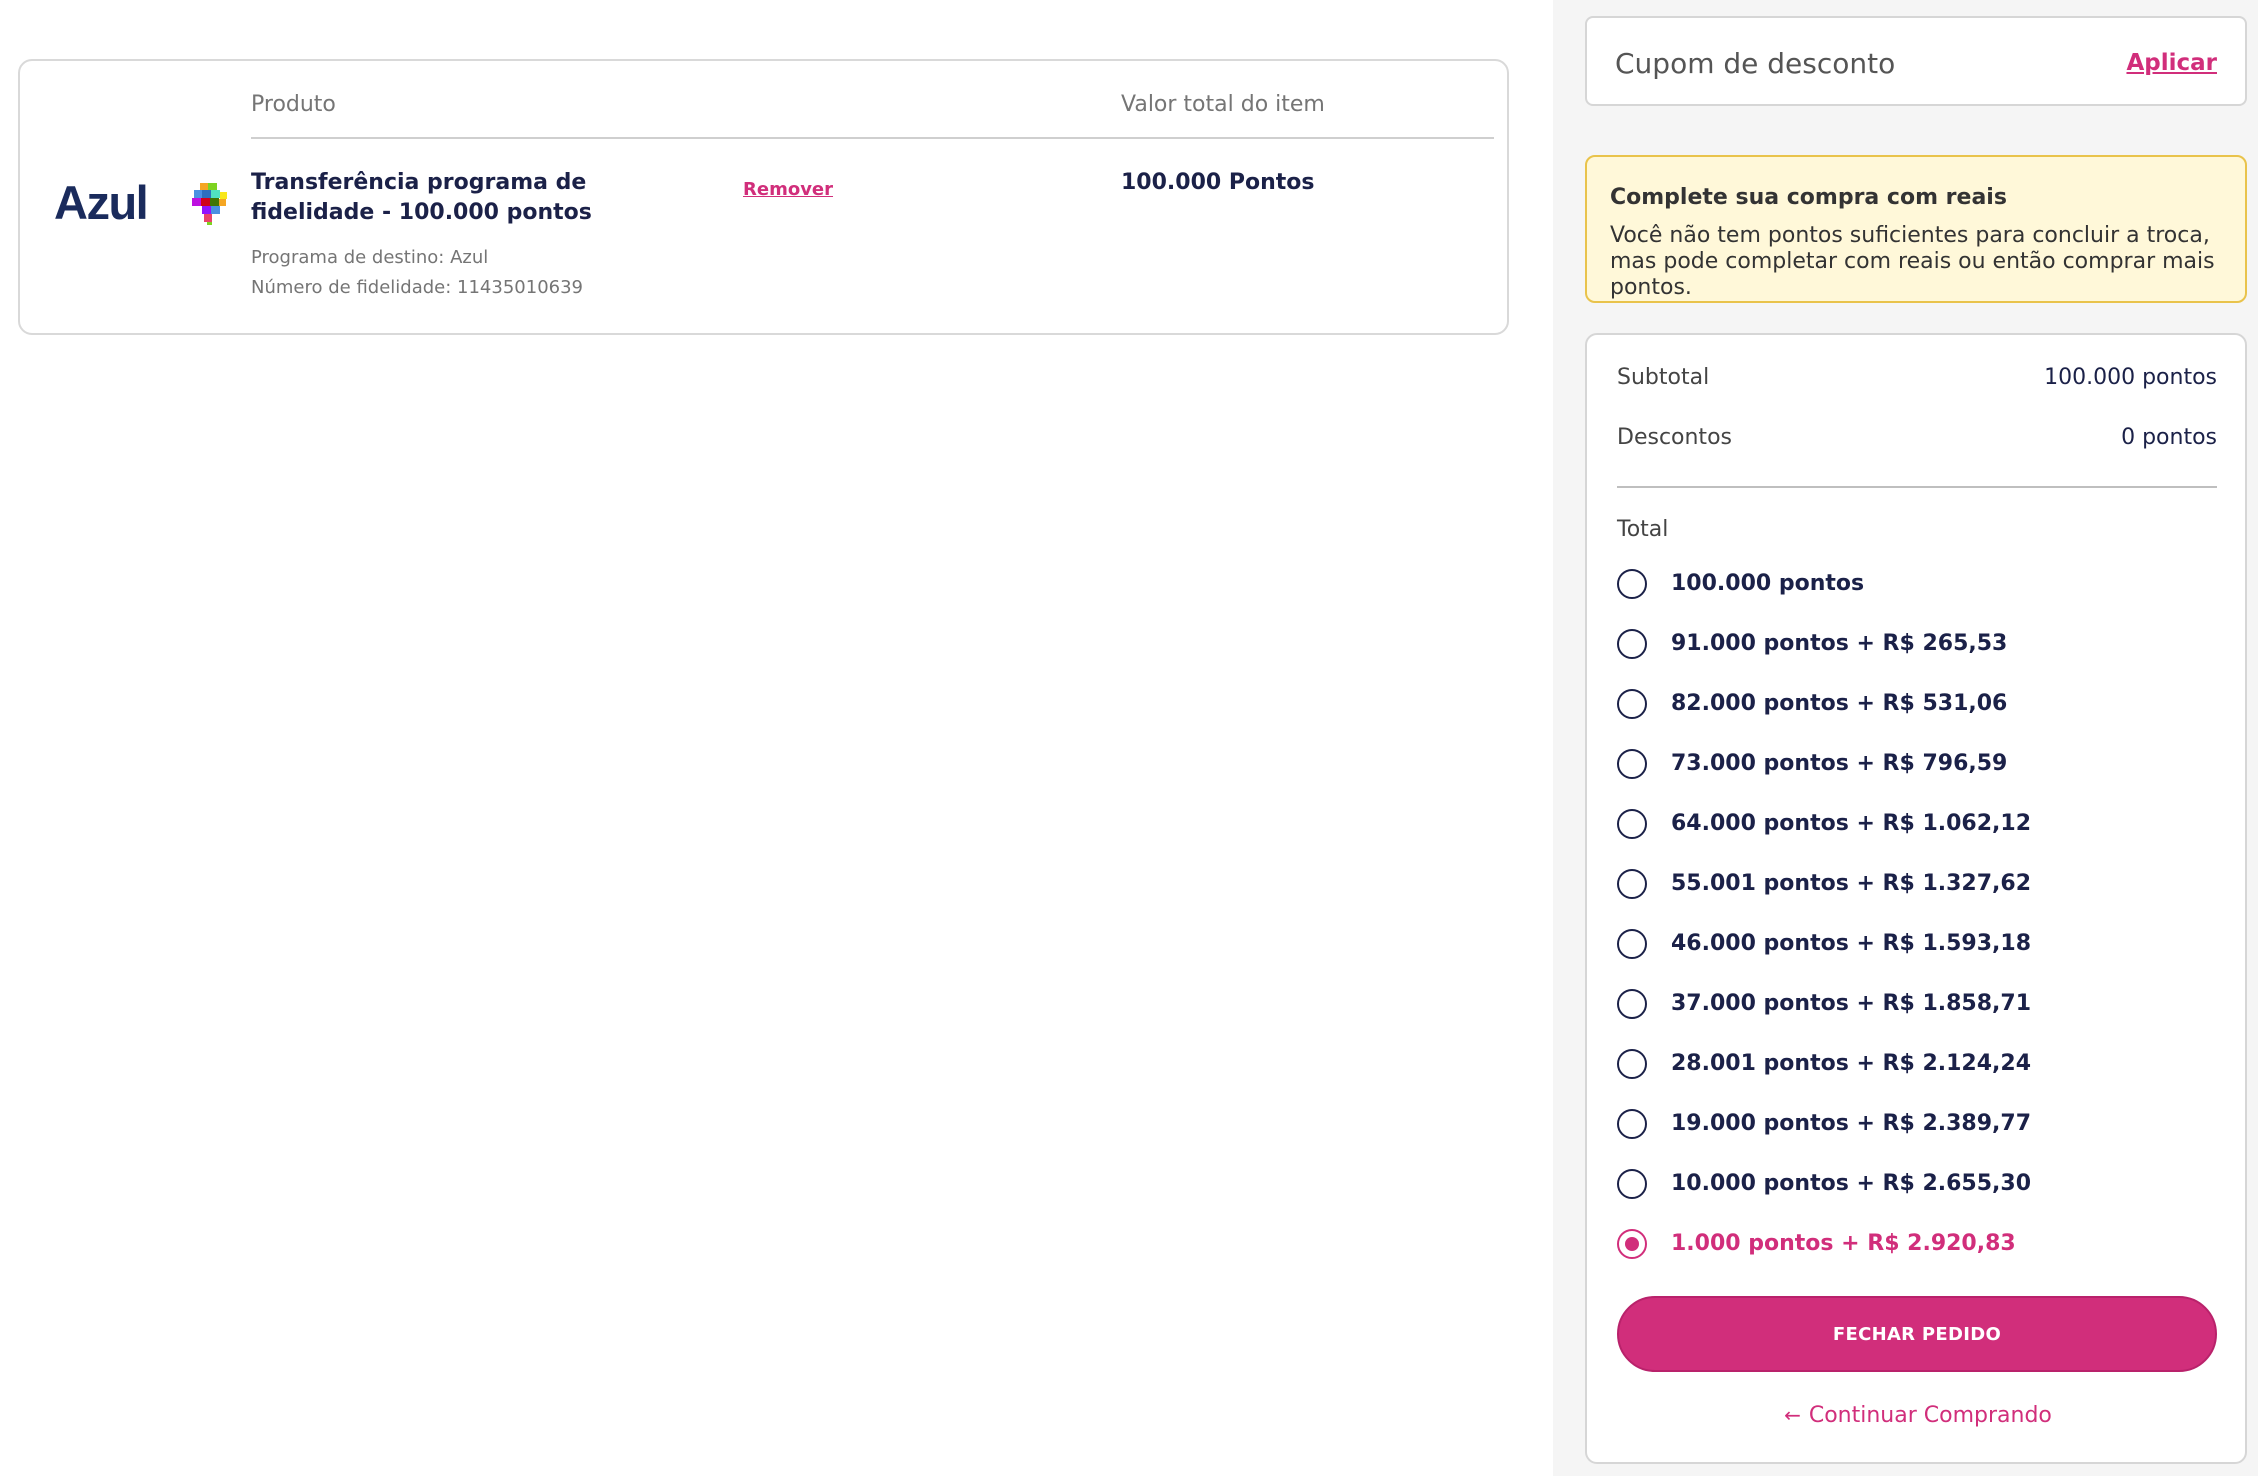 Image resolution: width=2258 pixels, height=1476 pixels. Describe the element at coordinates (788, 189) in the screenshot. I see `remove-item-link: Remover` at that location.